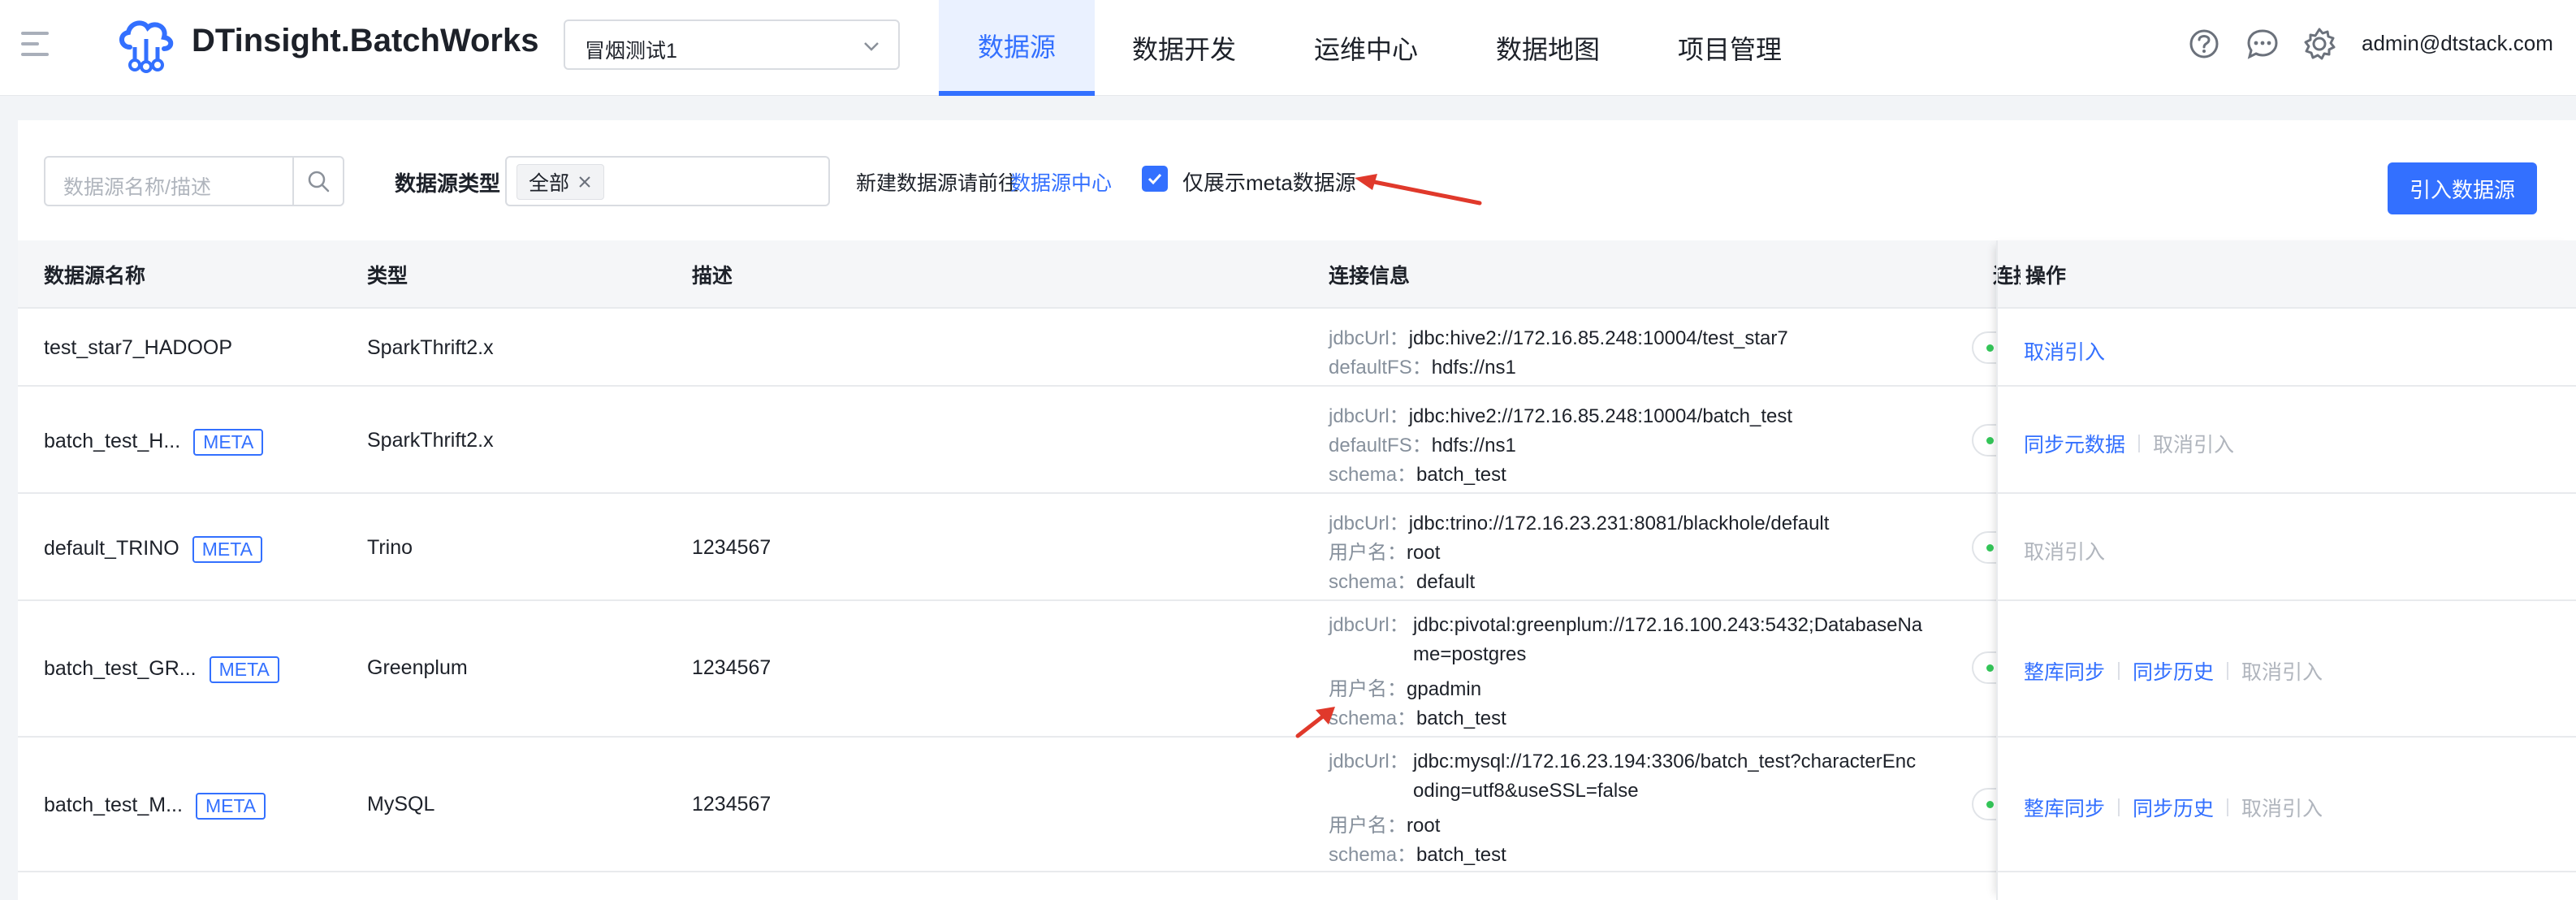  I want to click on message-icon, so click(2263, 44).